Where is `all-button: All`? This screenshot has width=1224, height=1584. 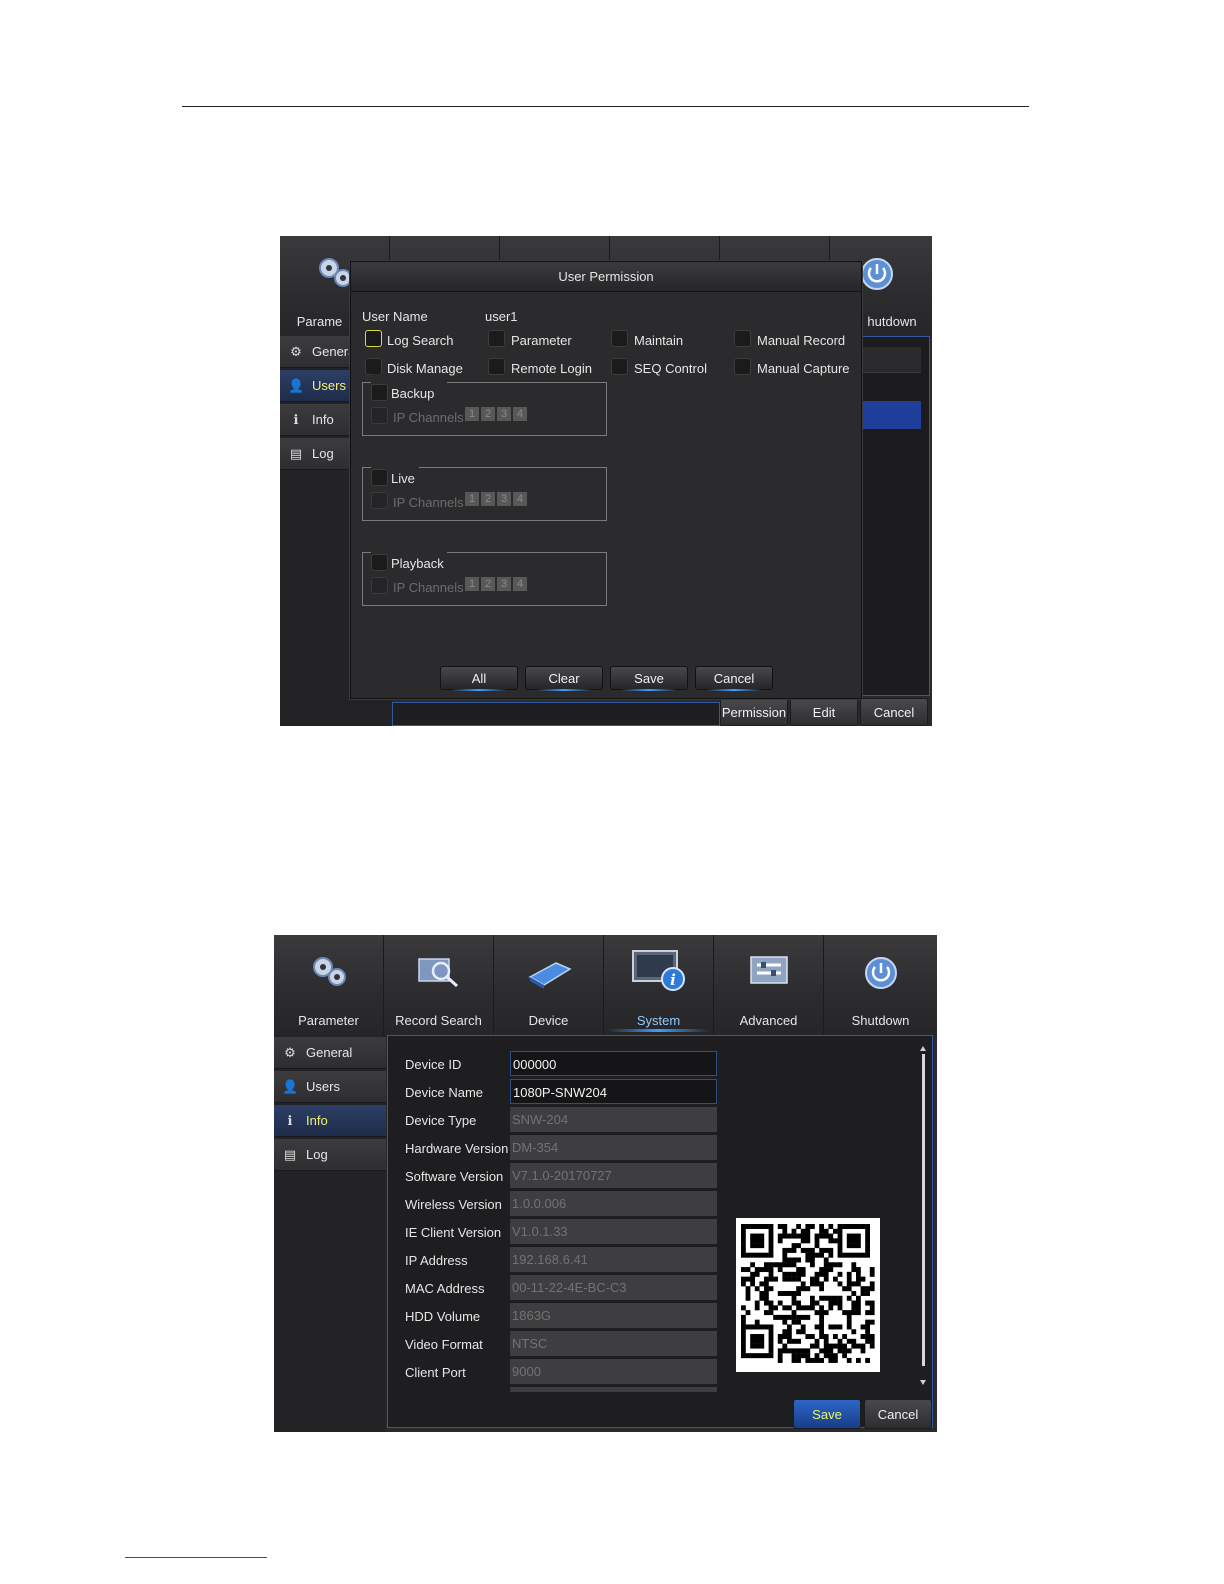 all-button: All is located at coordinates (479, 678).